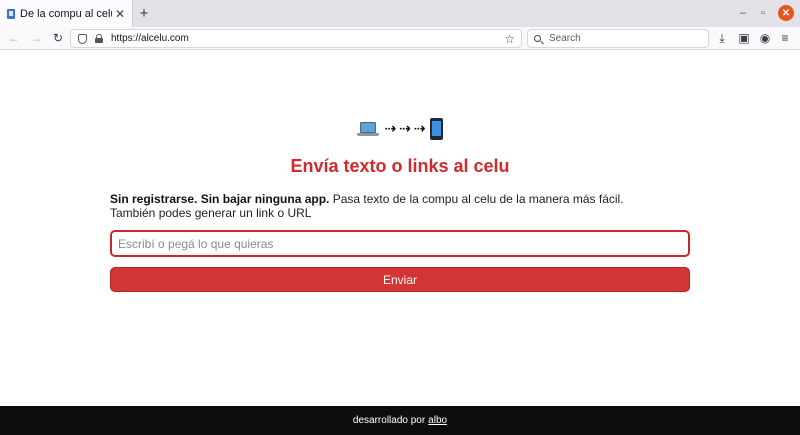 The image size is (800, 435). What do you see at coordinates (785, 38) in the screenshot?
I see `menu-icon: ≡` at bounding box center [785, 38].